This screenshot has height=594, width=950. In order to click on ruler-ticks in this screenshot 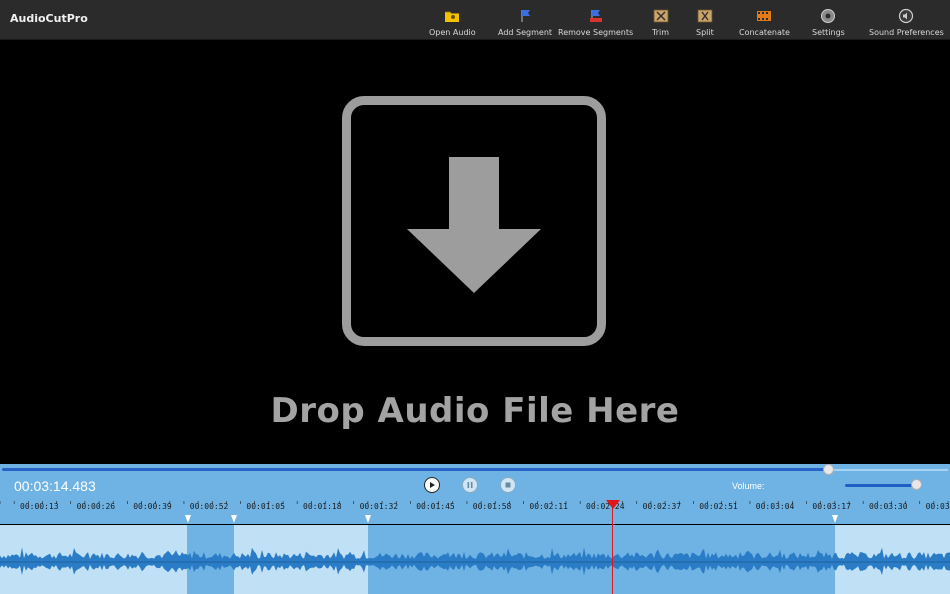, I will do `click(474, 502)`.